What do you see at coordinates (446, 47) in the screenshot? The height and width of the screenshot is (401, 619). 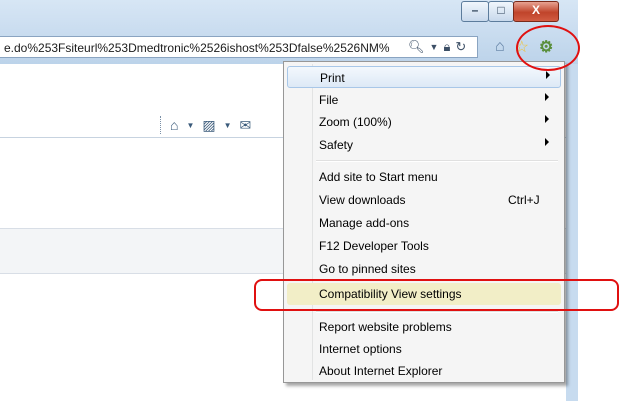 I see `lock-icon: 🔒︎` at bounding box center [446, 47].